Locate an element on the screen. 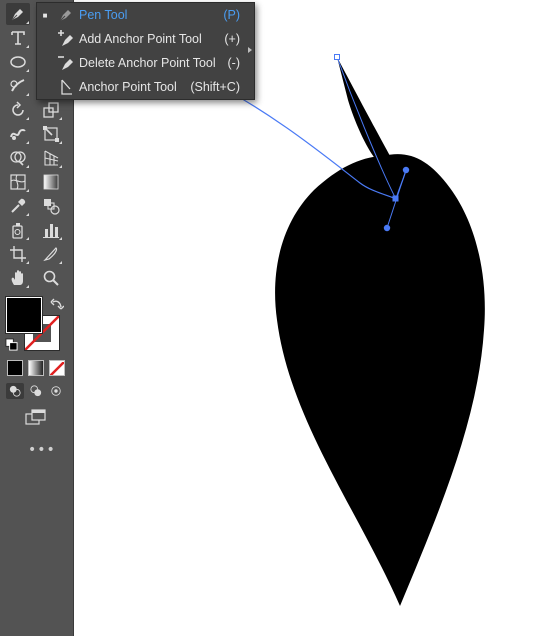  column-graph-icon is located at coordinates (51, 231).